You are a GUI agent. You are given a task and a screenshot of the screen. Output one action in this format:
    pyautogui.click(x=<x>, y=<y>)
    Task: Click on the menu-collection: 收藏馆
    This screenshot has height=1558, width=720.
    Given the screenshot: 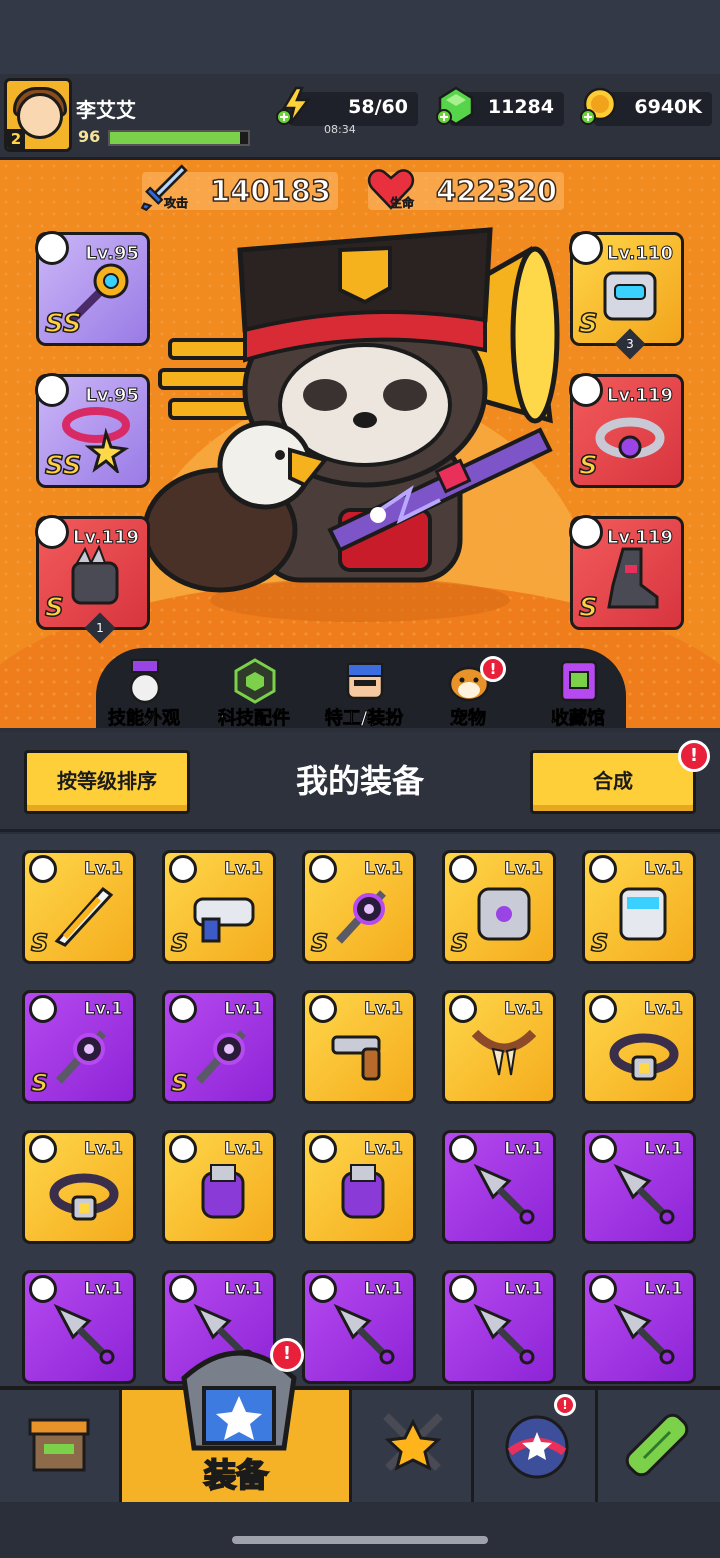 What is the action you would take?
    pyautogui.click(x=578, y=694)
    